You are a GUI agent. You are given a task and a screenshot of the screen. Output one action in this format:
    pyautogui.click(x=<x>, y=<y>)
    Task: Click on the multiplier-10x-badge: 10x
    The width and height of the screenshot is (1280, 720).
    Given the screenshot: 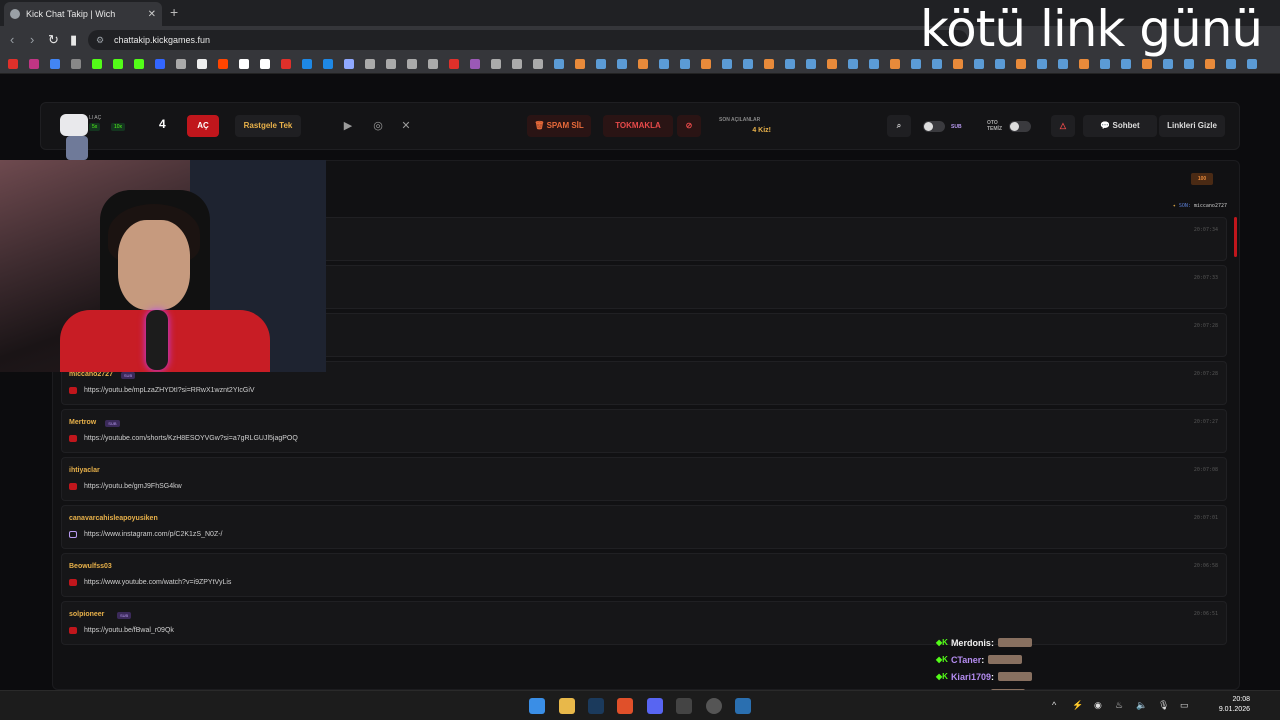 What is the action you would take?
    pyautogui.click(x=118, y=127)
    